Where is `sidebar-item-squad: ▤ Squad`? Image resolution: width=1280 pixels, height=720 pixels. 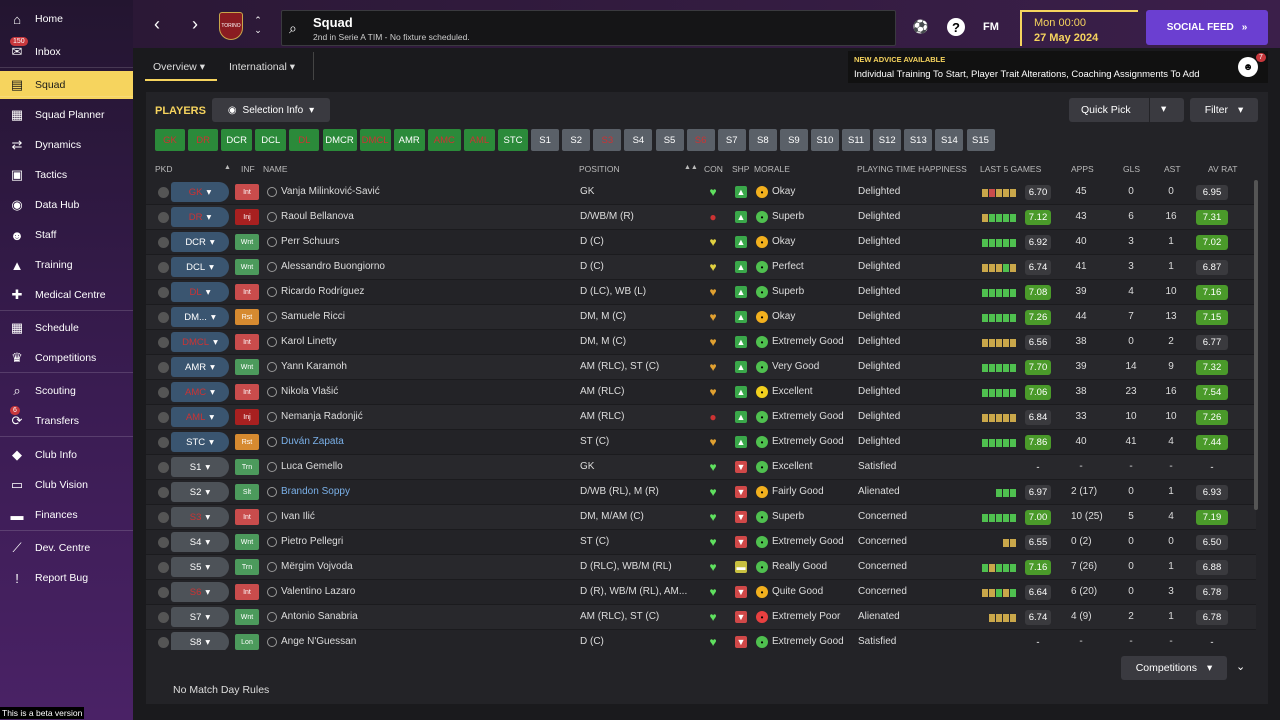
sidebar-item-squad: ▤ Squad is located at coordinates (66, 85).